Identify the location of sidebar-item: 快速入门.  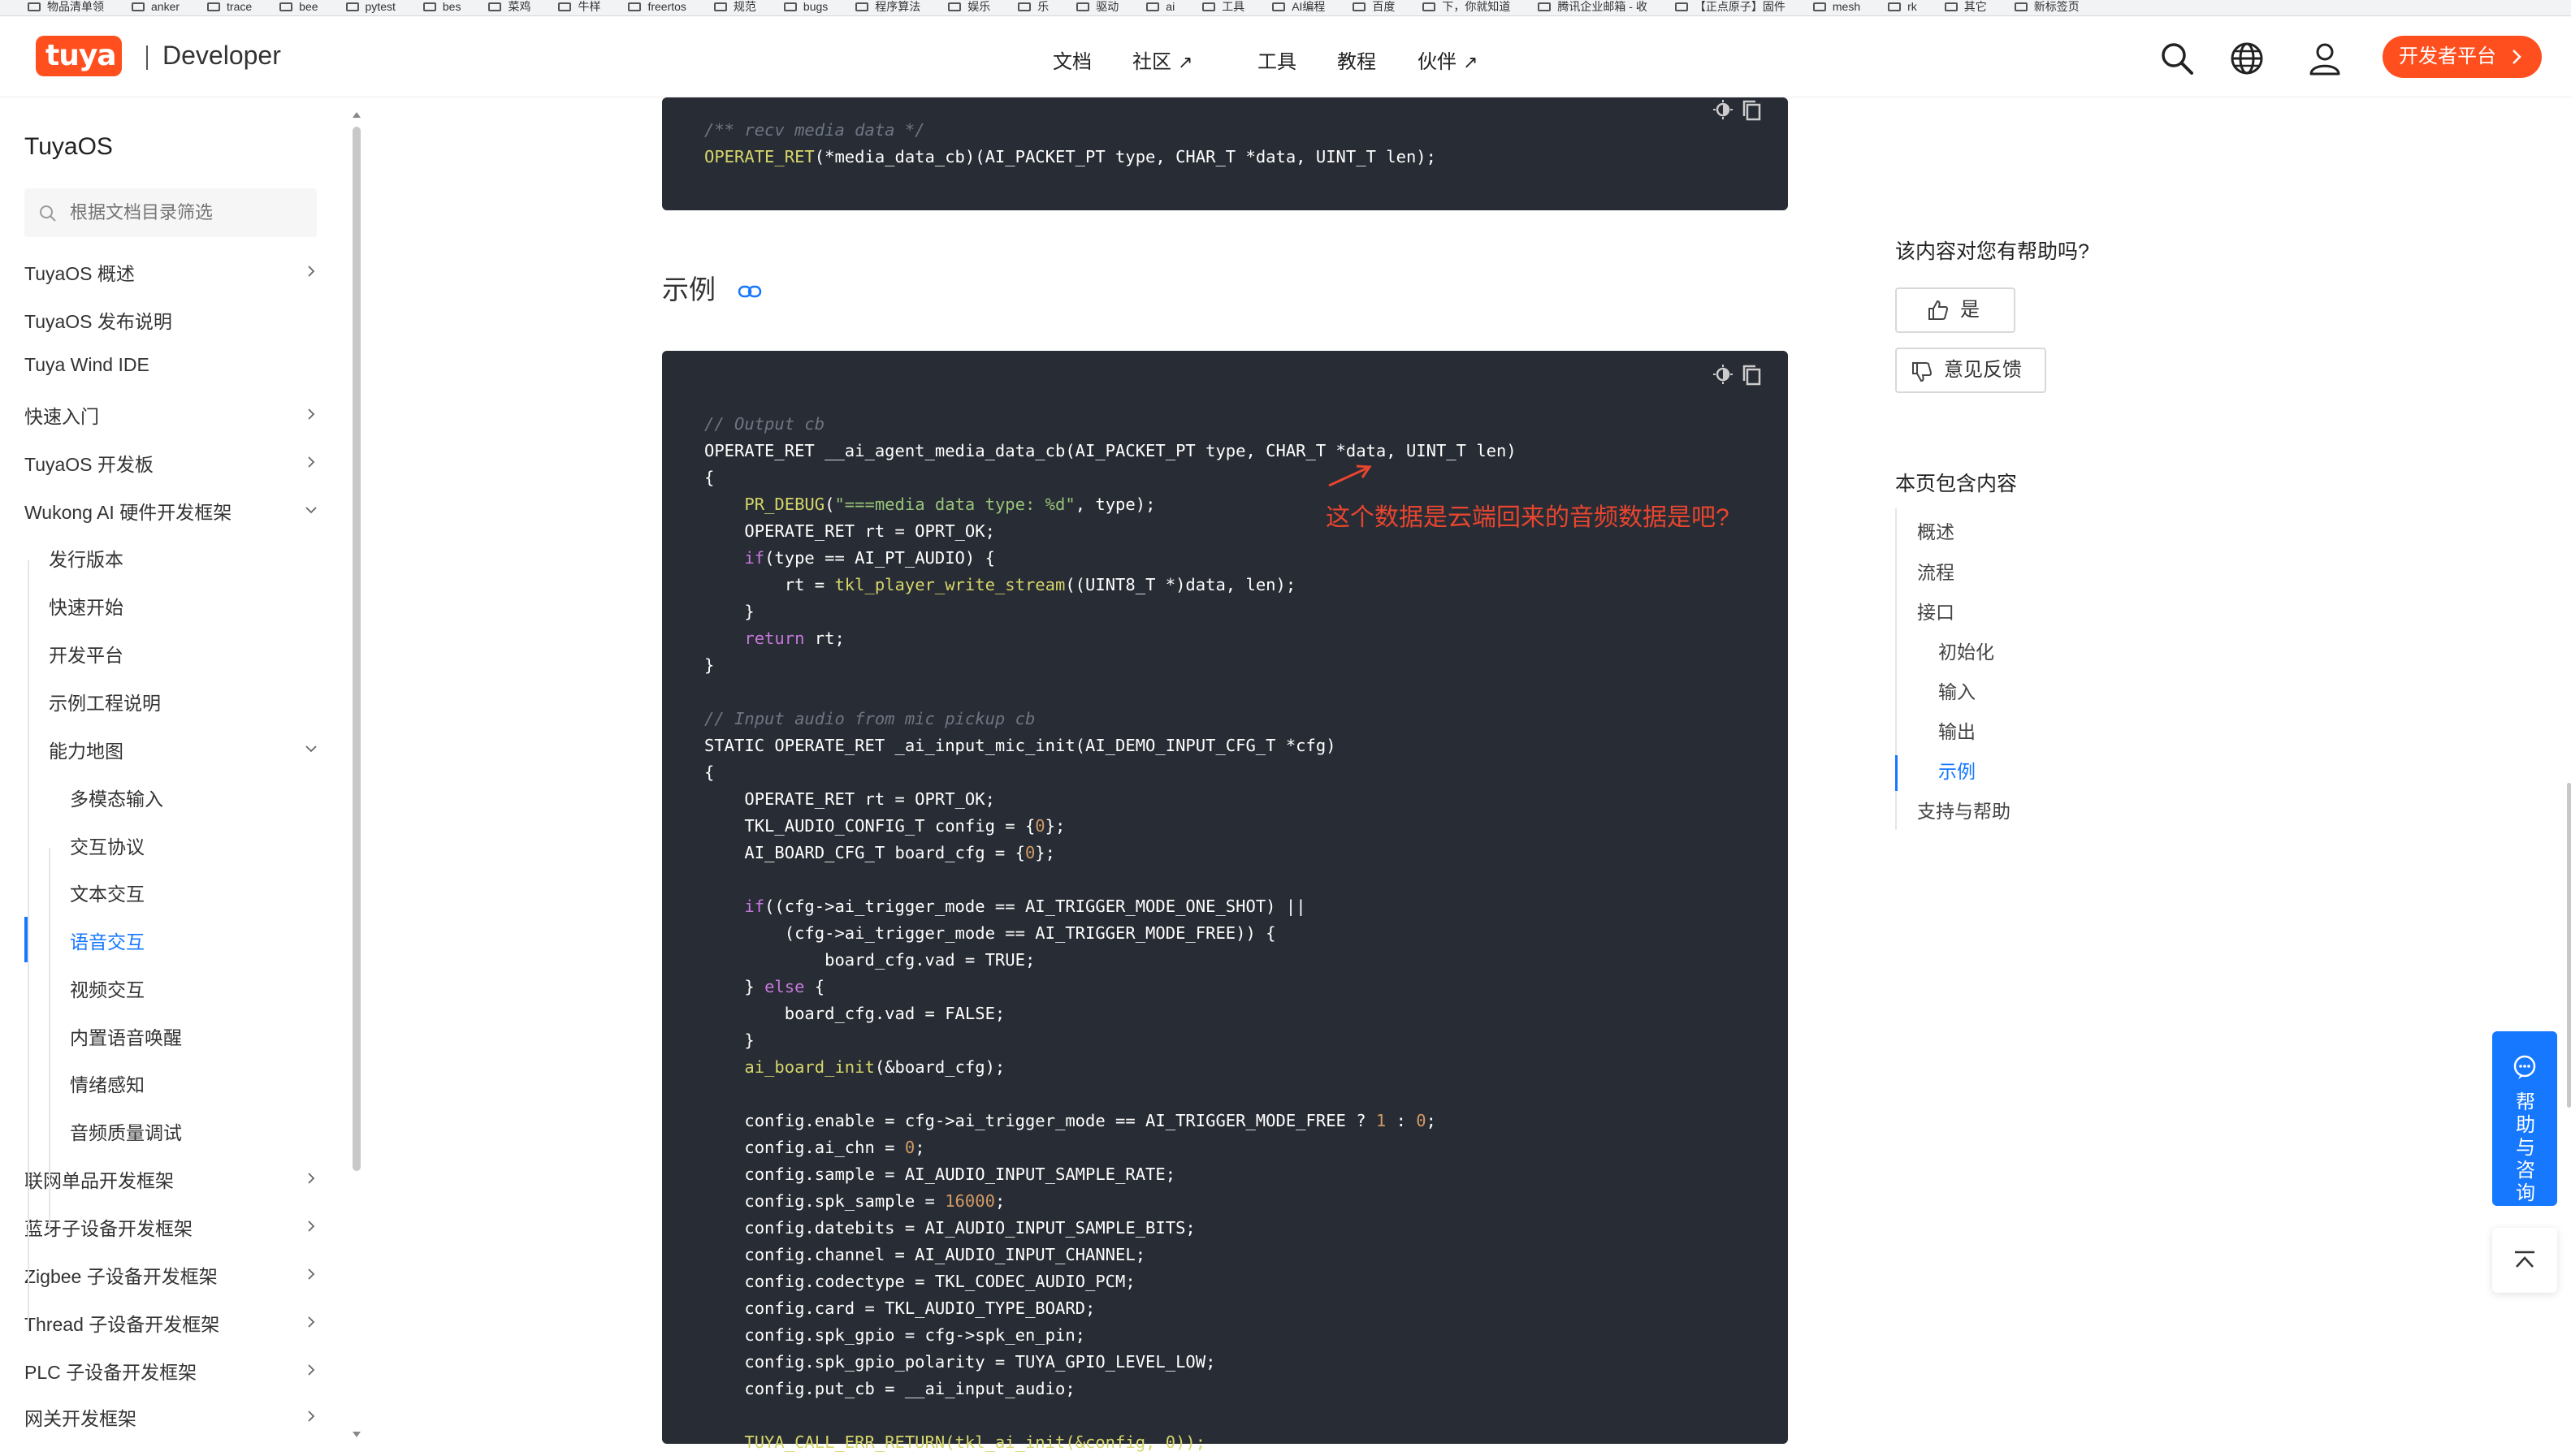
(61, 415).